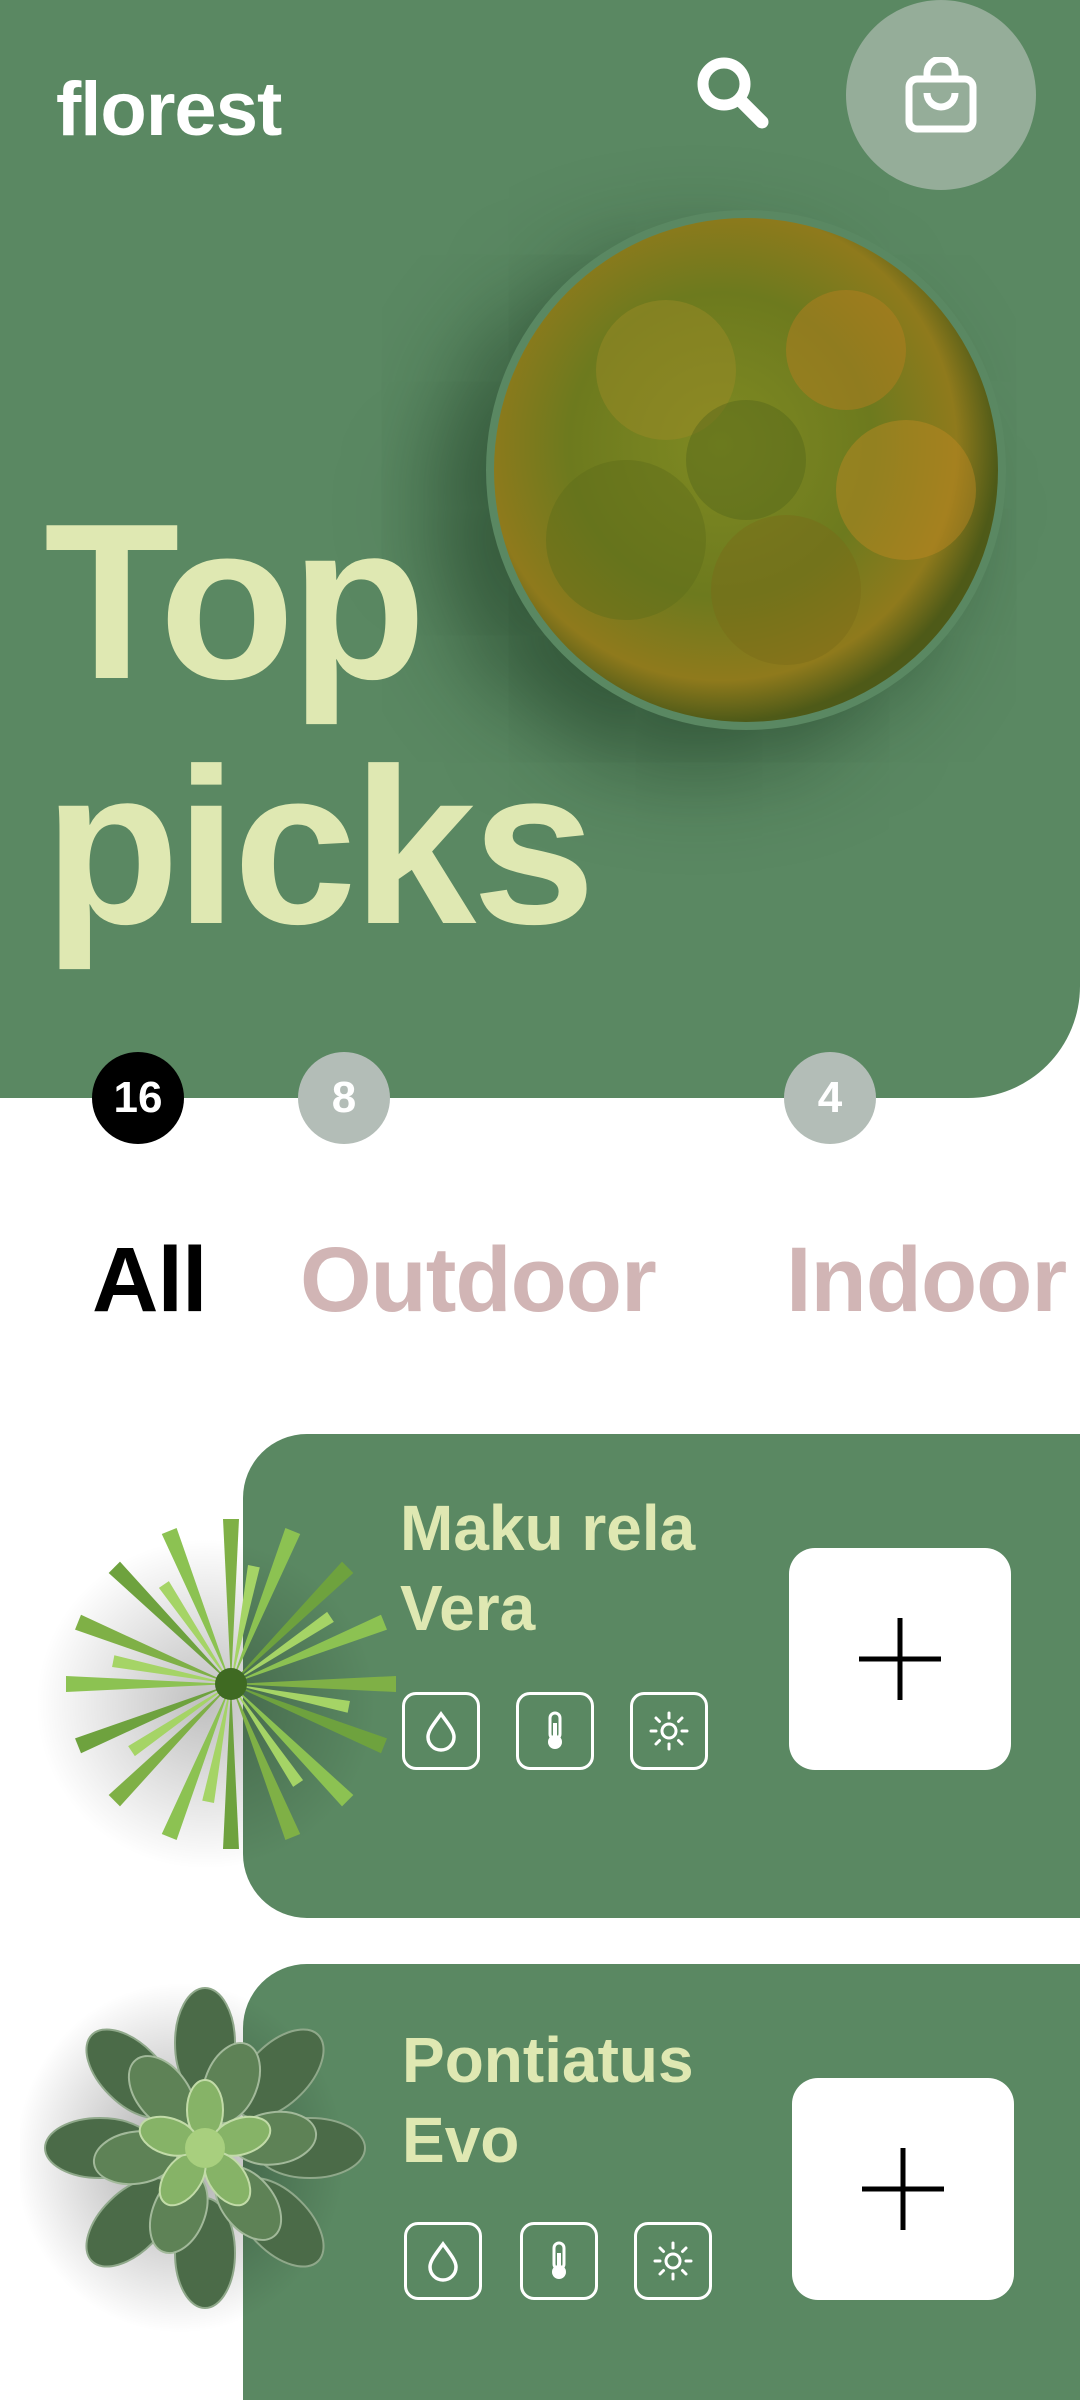 The height and width of the screenshot is (2400, 1080). What do you see at coordinates (221, 1691) in the screenshot?
I see `product-image-maku-rela-vera` at bounding box center [221, 1691].